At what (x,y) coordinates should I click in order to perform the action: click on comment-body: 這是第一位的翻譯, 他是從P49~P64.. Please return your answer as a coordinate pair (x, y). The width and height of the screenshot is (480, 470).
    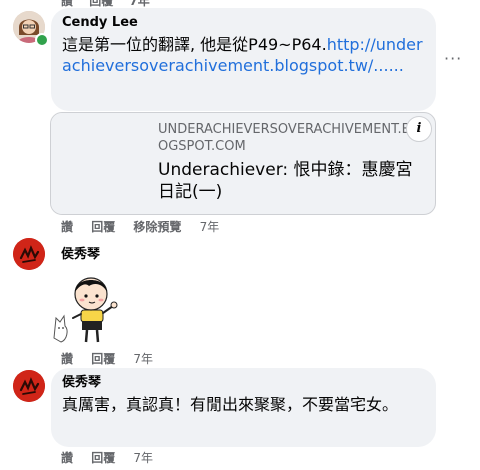
    Looking at the image, I should click on (194, 44).